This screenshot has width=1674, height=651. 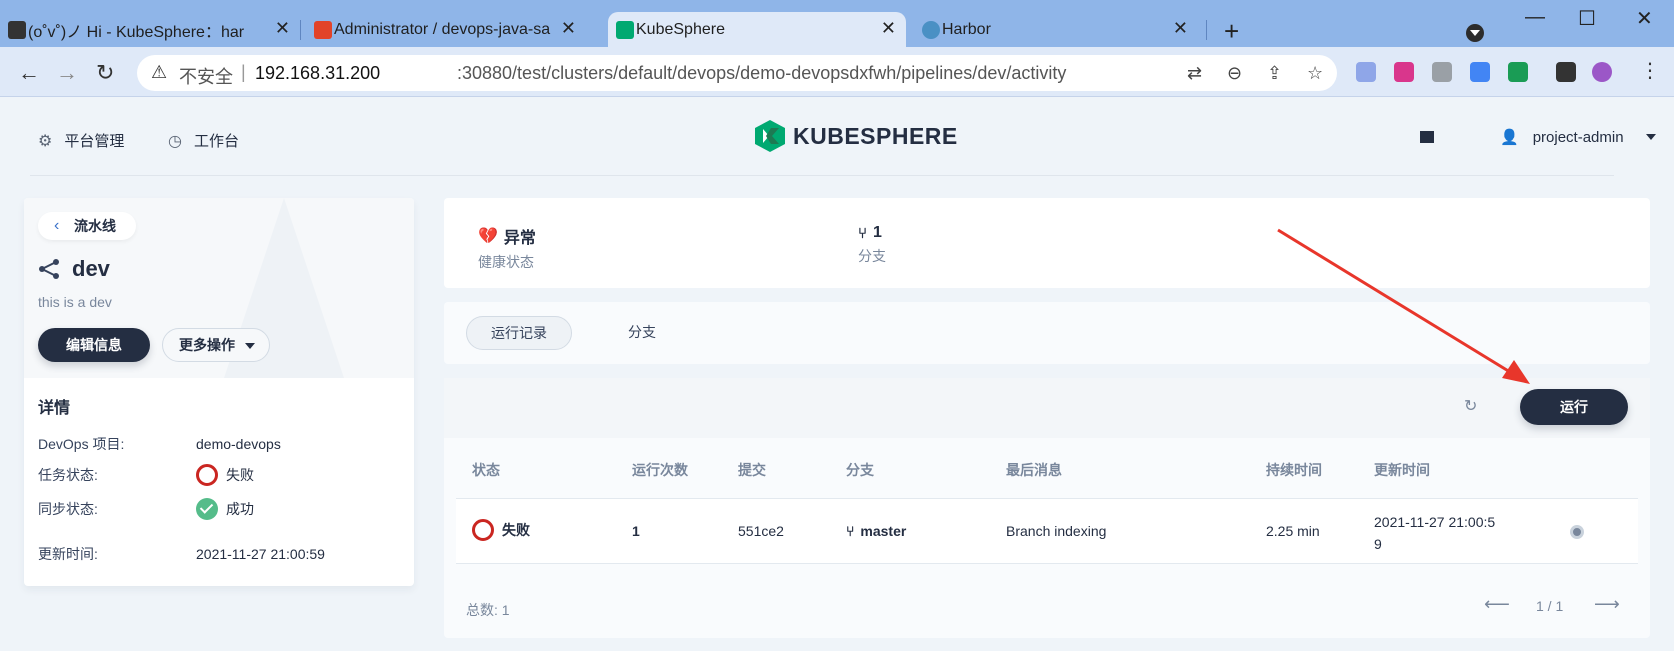 What do you see at coordinates (1497, 604) in the screenshot?
I see `prev-page-arrow-icon: ⟵` at bounding box center [1497, 604].